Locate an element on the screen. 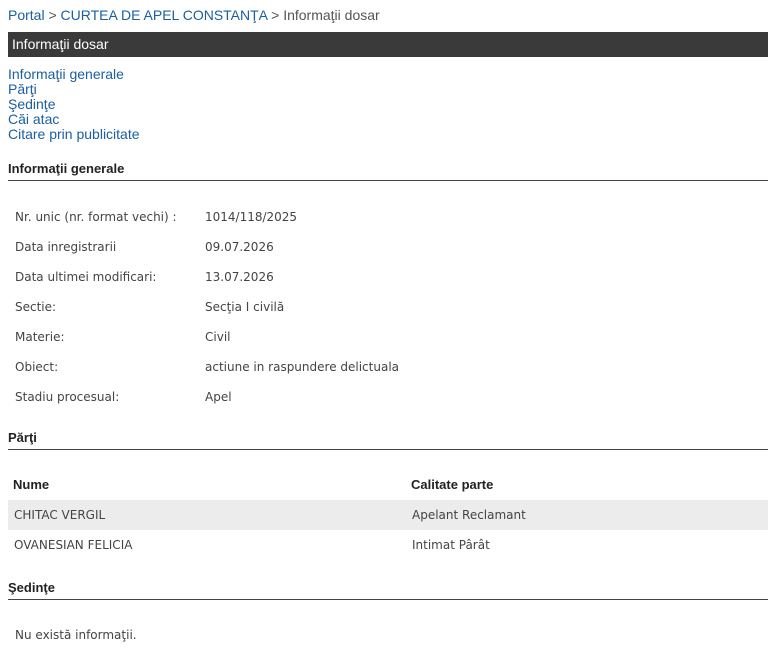  breadcrumb-current: Informaţii dosar is located at coordinates (331, 15).